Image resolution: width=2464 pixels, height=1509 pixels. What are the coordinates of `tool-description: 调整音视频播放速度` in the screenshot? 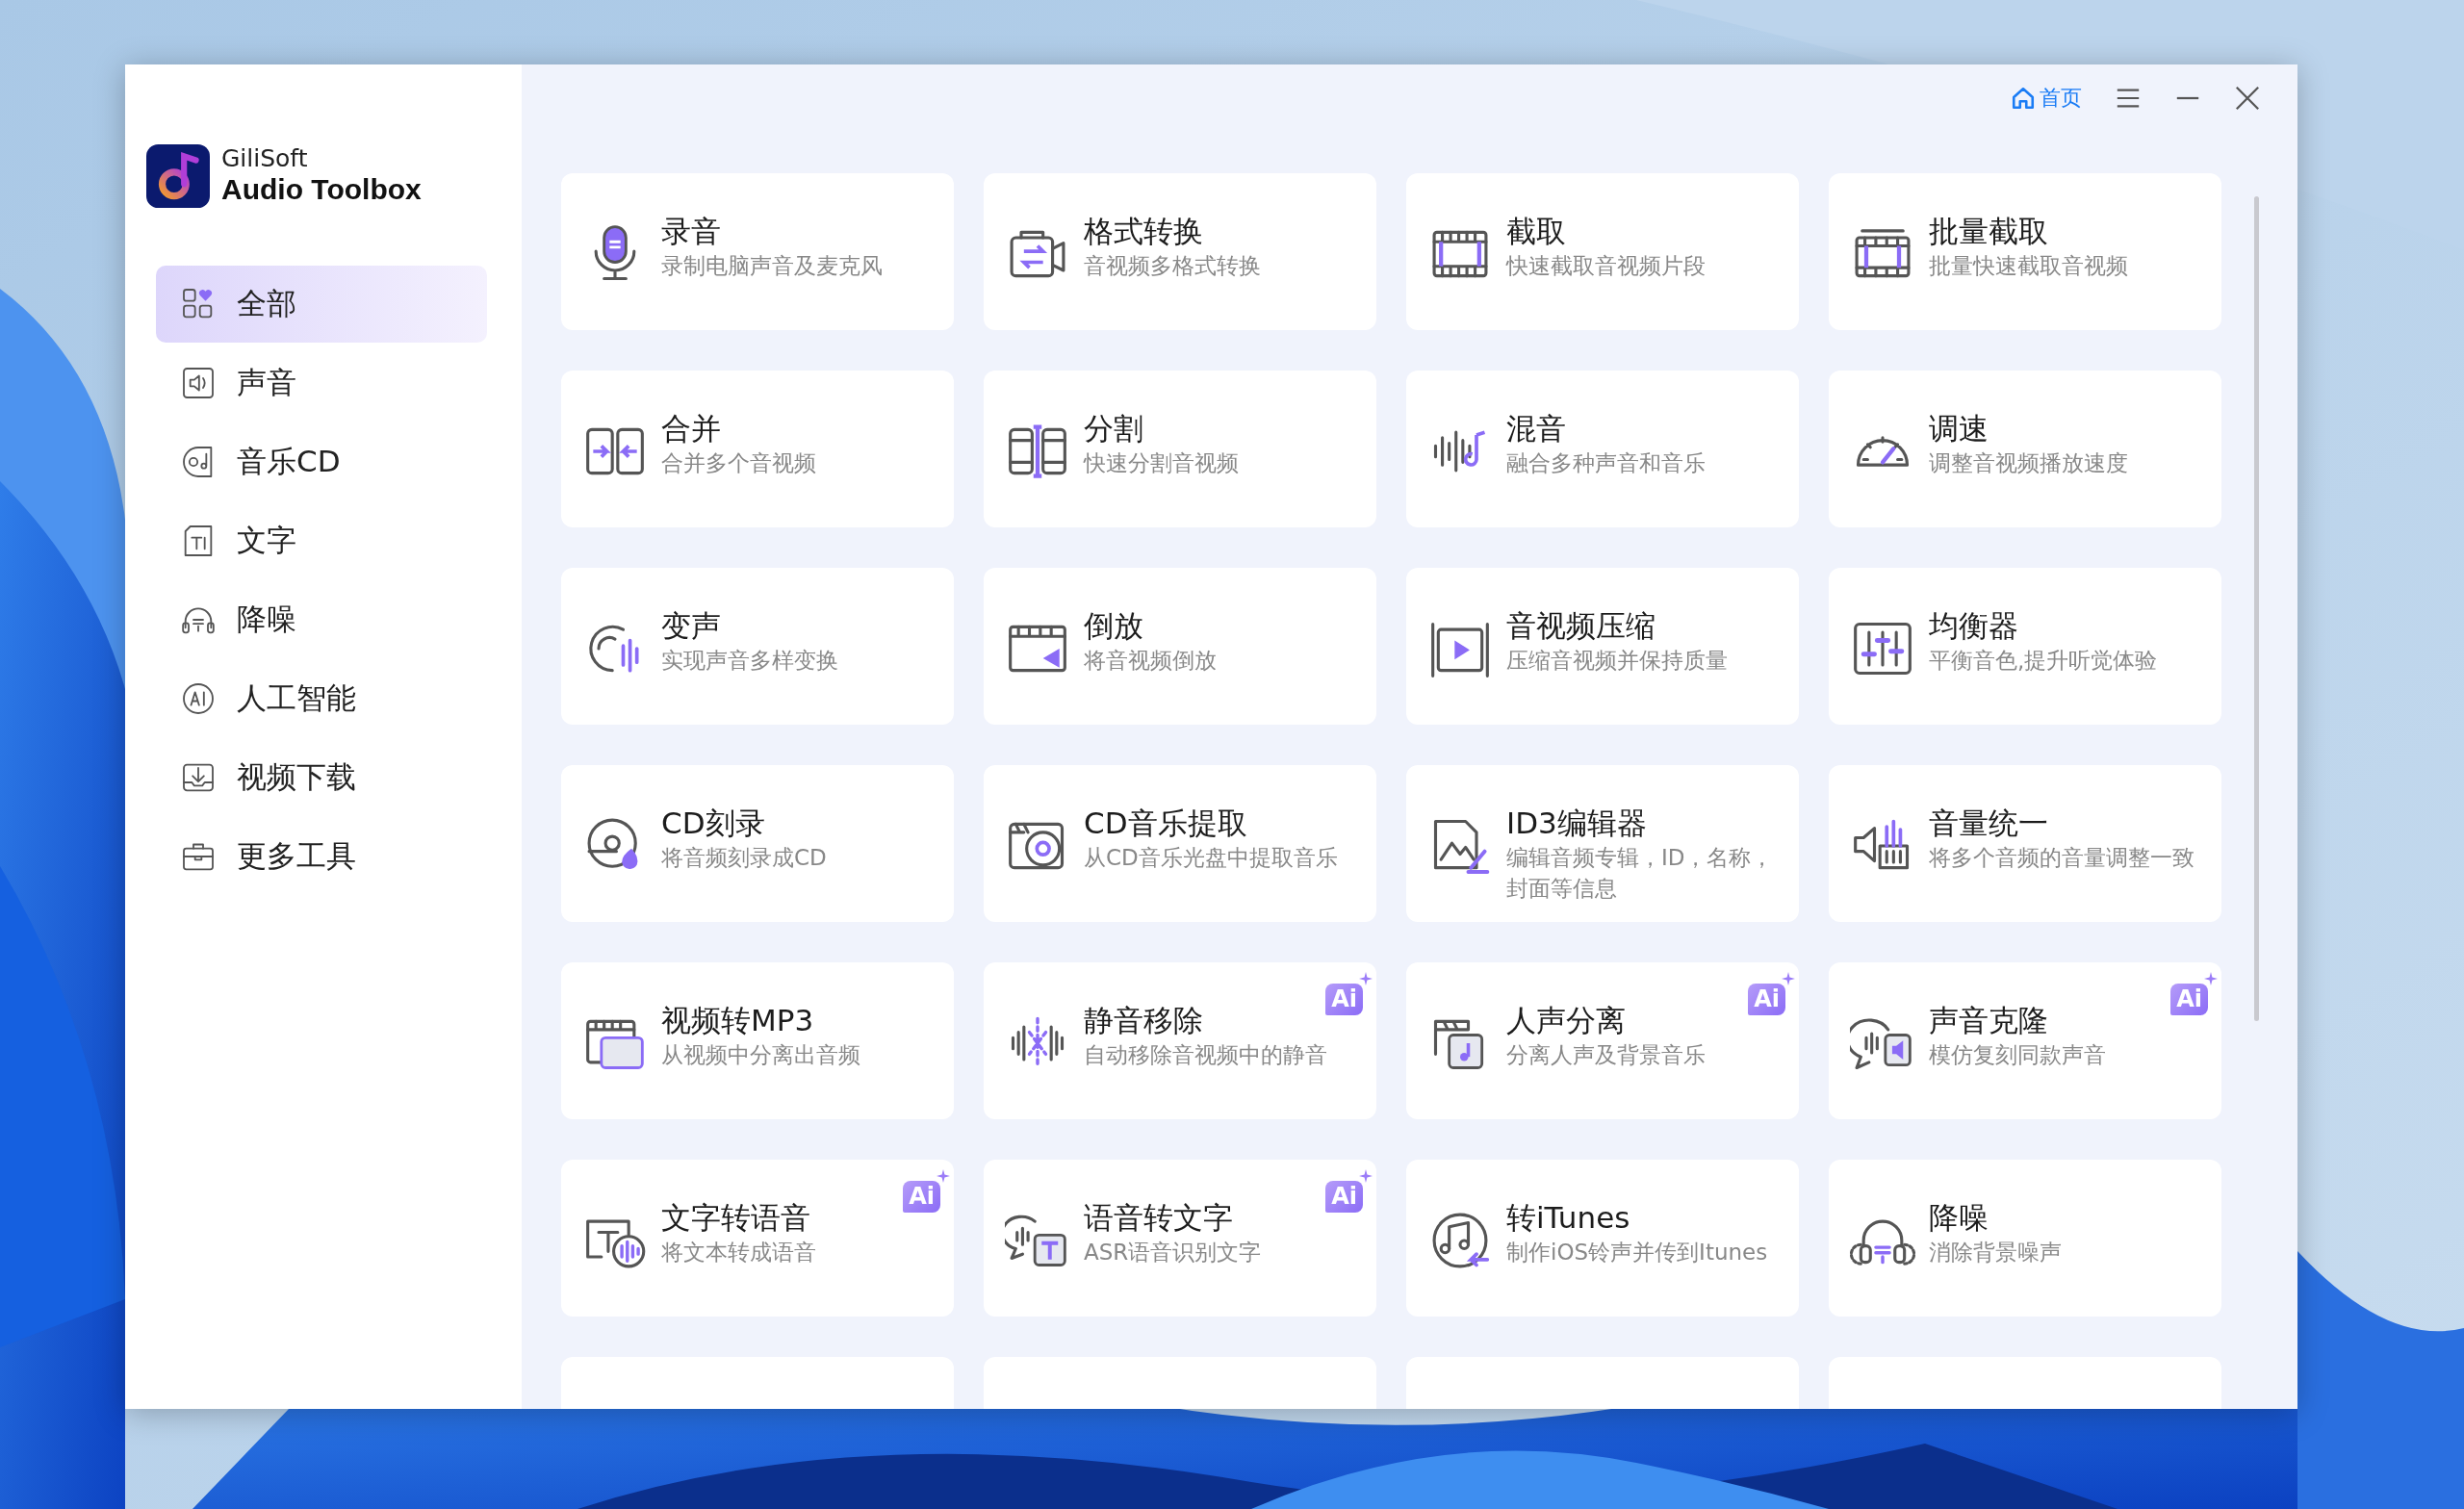 It's located at (2028, 463).